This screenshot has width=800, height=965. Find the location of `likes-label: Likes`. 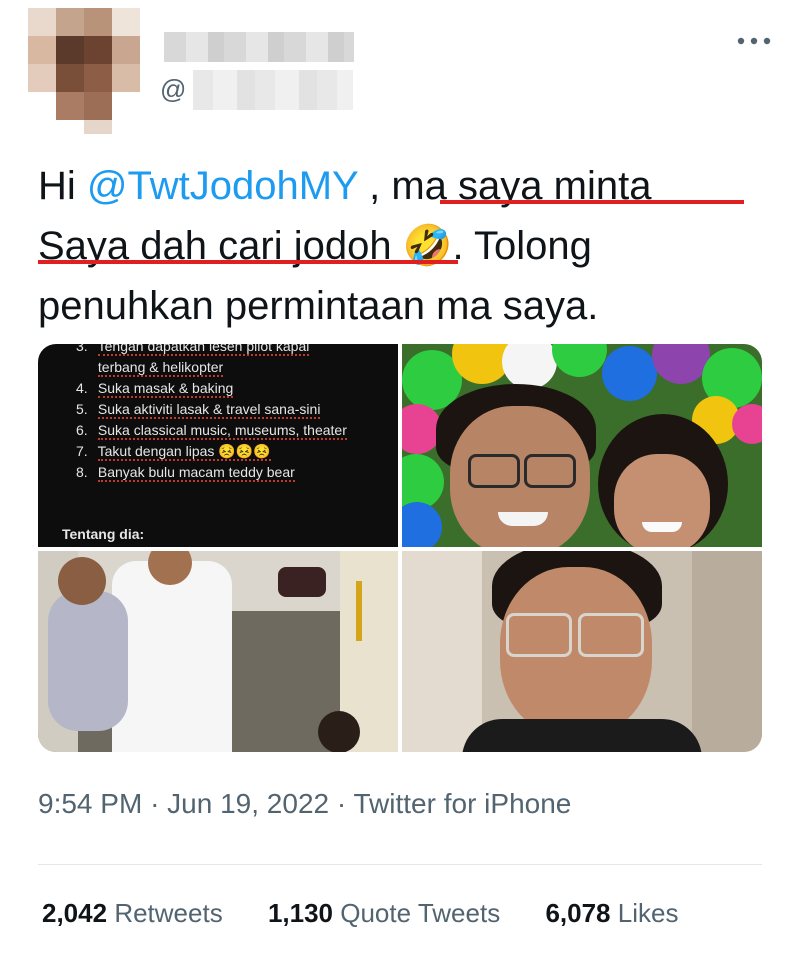

likes-label: Likes is located at coordinates (648, 913).